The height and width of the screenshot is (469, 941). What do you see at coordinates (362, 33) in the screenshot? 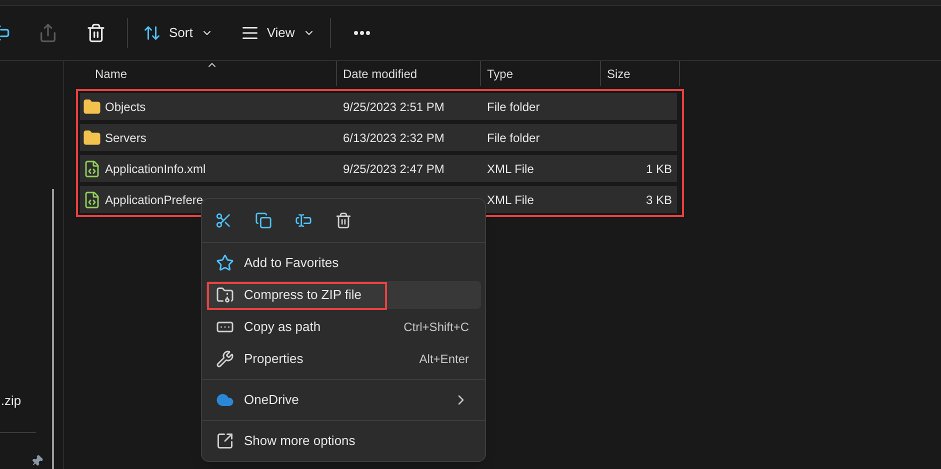
I see `more-icon` at bounding box center [362, 33].